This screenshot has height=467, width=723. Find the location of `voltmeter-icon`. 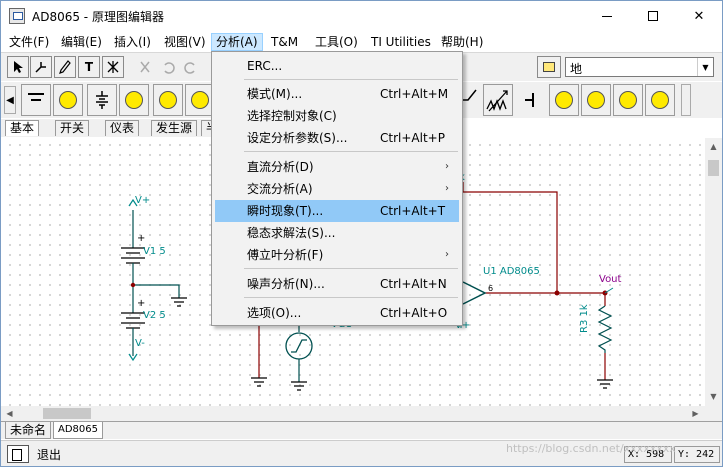

voltmeter-icon is located at coordinates (168, 100).